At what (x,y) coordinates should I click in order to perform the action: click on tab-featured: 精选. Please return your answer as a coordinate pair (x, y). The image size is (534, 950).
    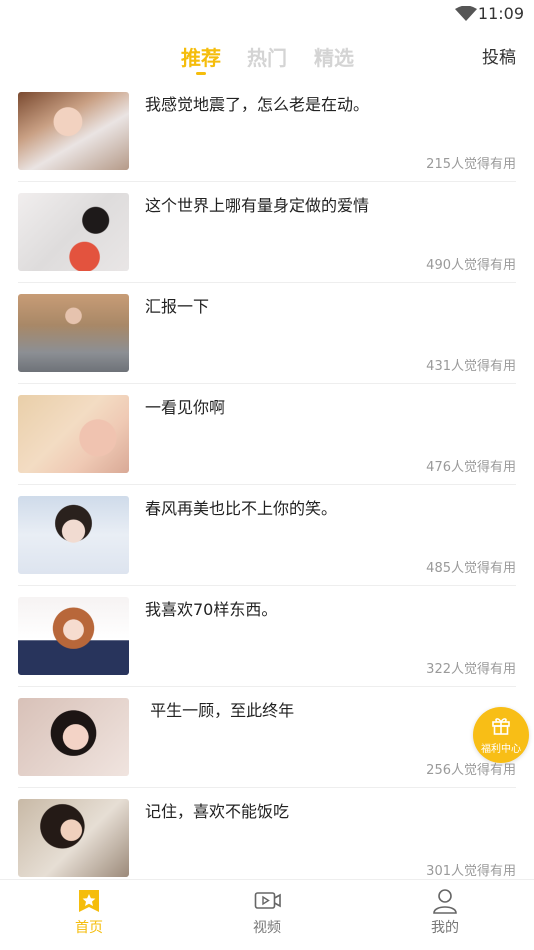
    Looking at the image, I should click on (334, 56).